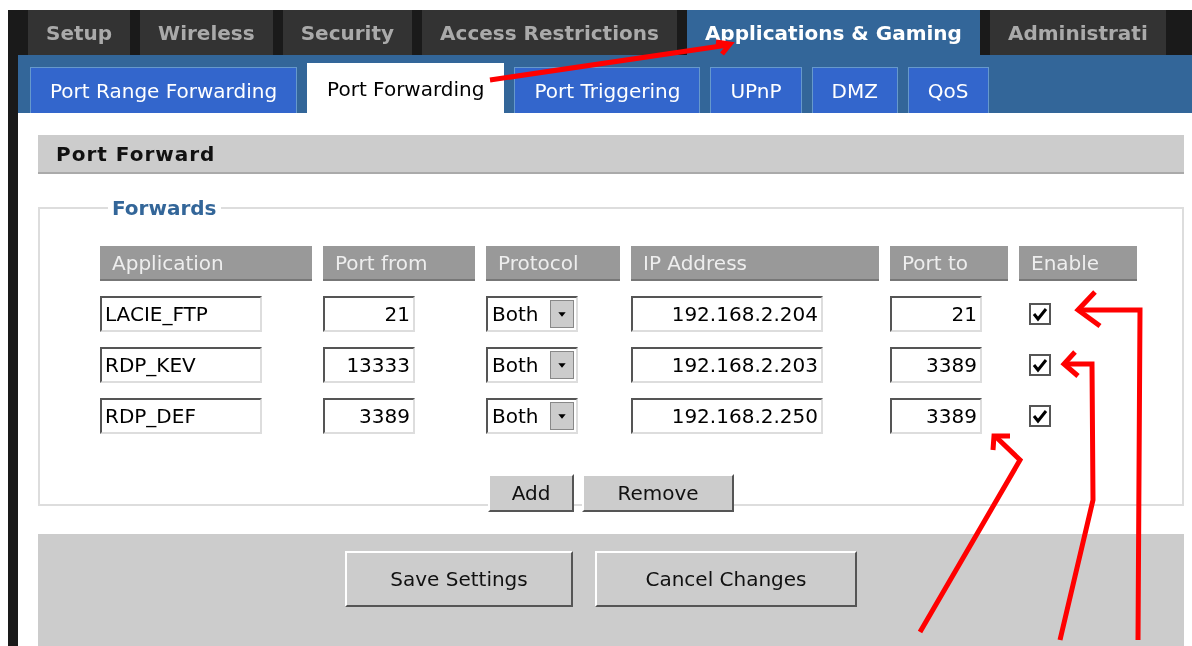  What do you see at coordinates (531, 493) in the screenshot?
I see `add-button: Add` at bounding box center [531, 493].